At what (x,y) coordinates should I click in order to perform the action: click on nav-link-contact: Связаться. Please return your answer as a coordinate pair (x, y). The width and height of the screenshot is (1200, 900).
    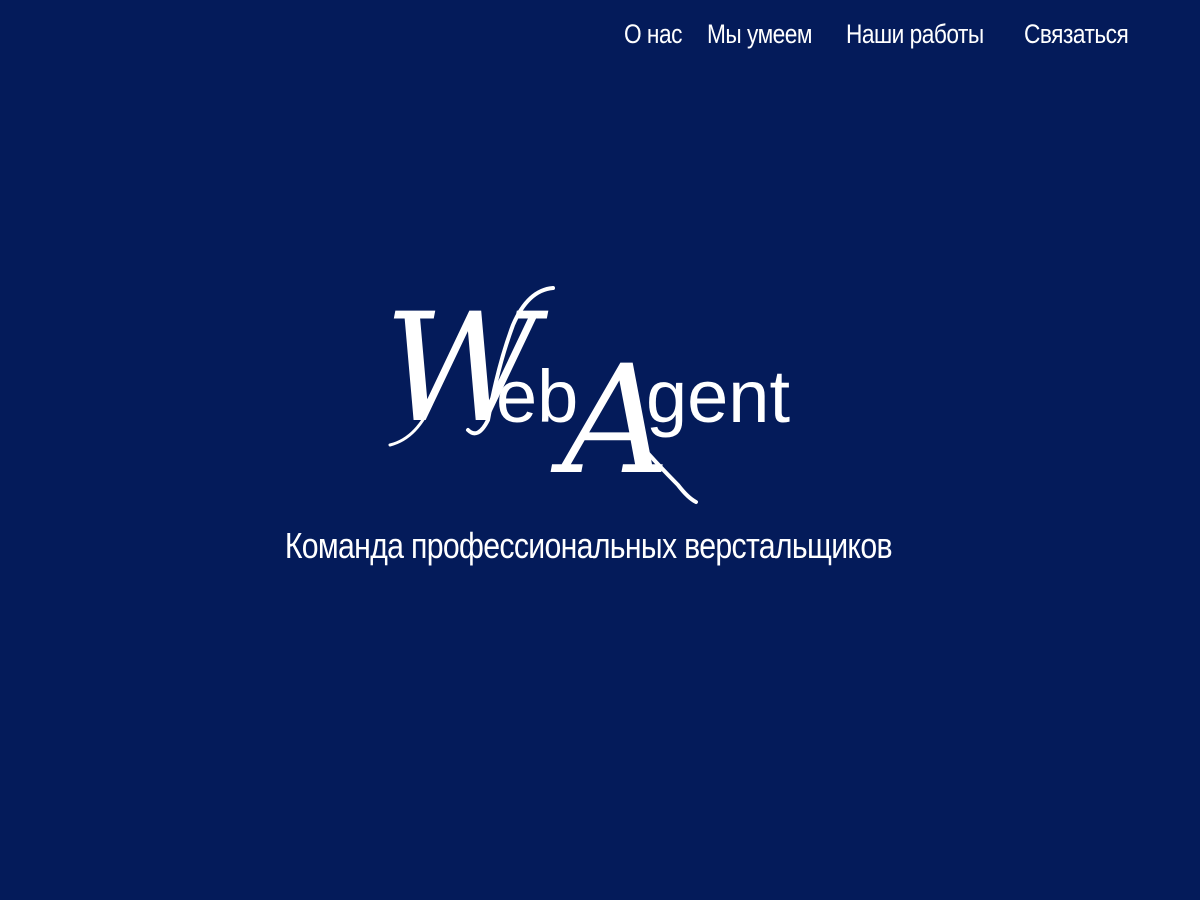
    Looking at the image, I should click on (1076, 34).